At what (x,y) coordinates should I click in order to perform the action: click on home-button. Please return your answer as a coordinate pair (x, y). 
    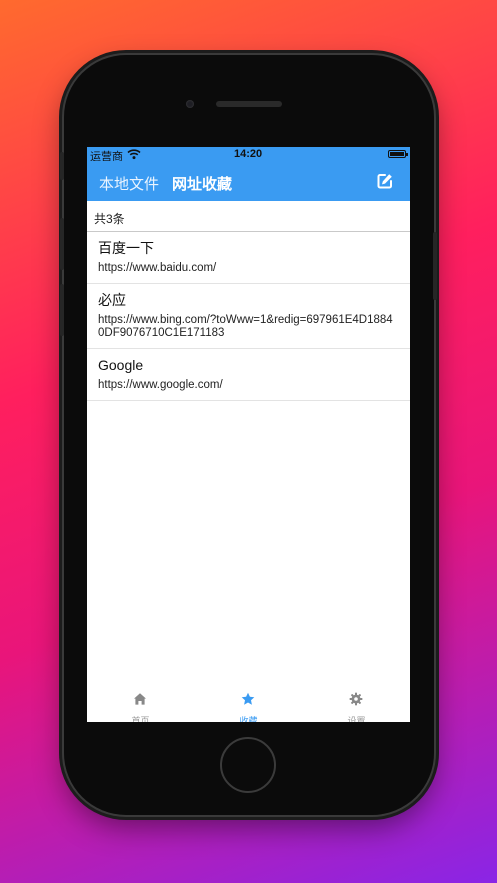
    Looking at the image, I should click on (248, 765).